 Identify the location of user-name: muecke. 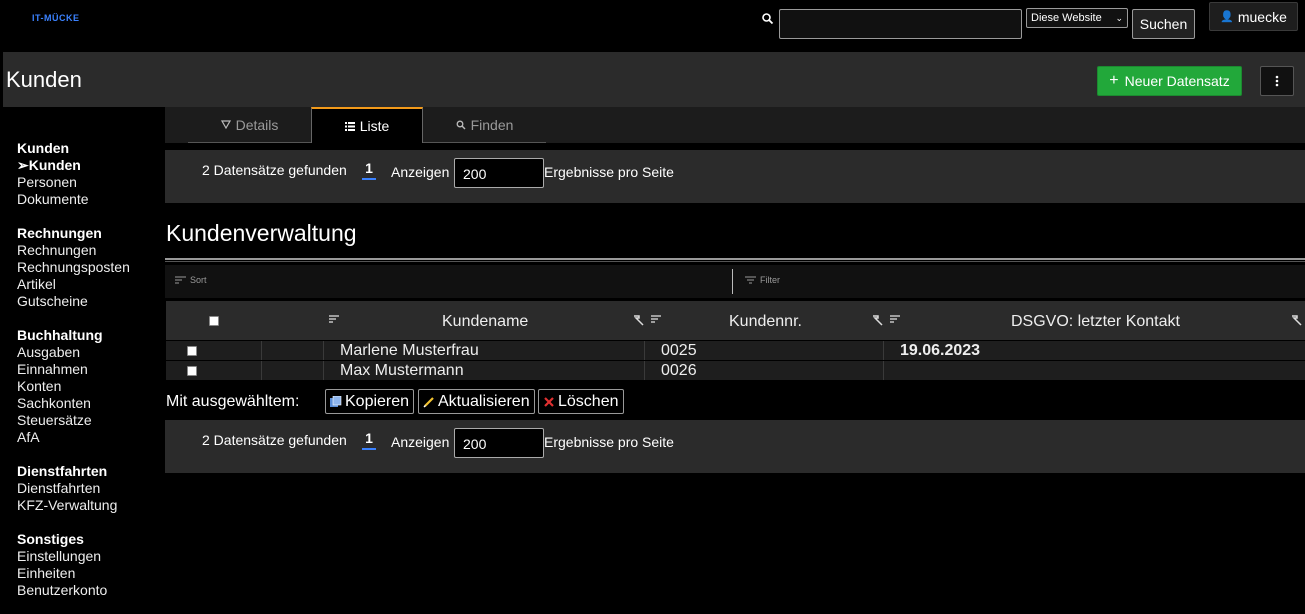
(1262, 16).